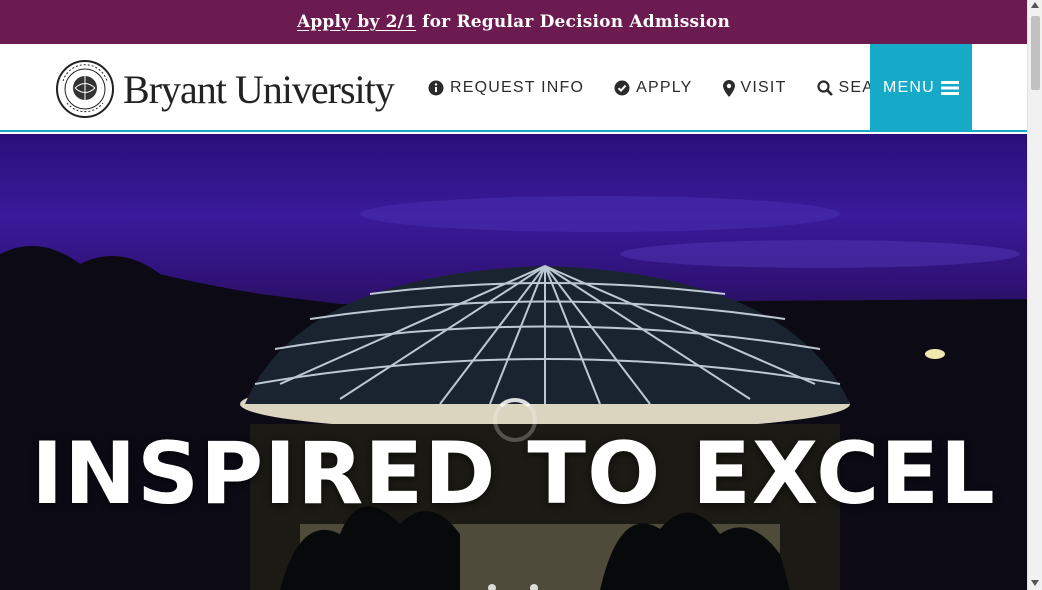 The image size is (1042, 590). Describe the element at coordinates (1035, 583) in the screenshot. I see `scroll-down-arrow-icon` at that location.